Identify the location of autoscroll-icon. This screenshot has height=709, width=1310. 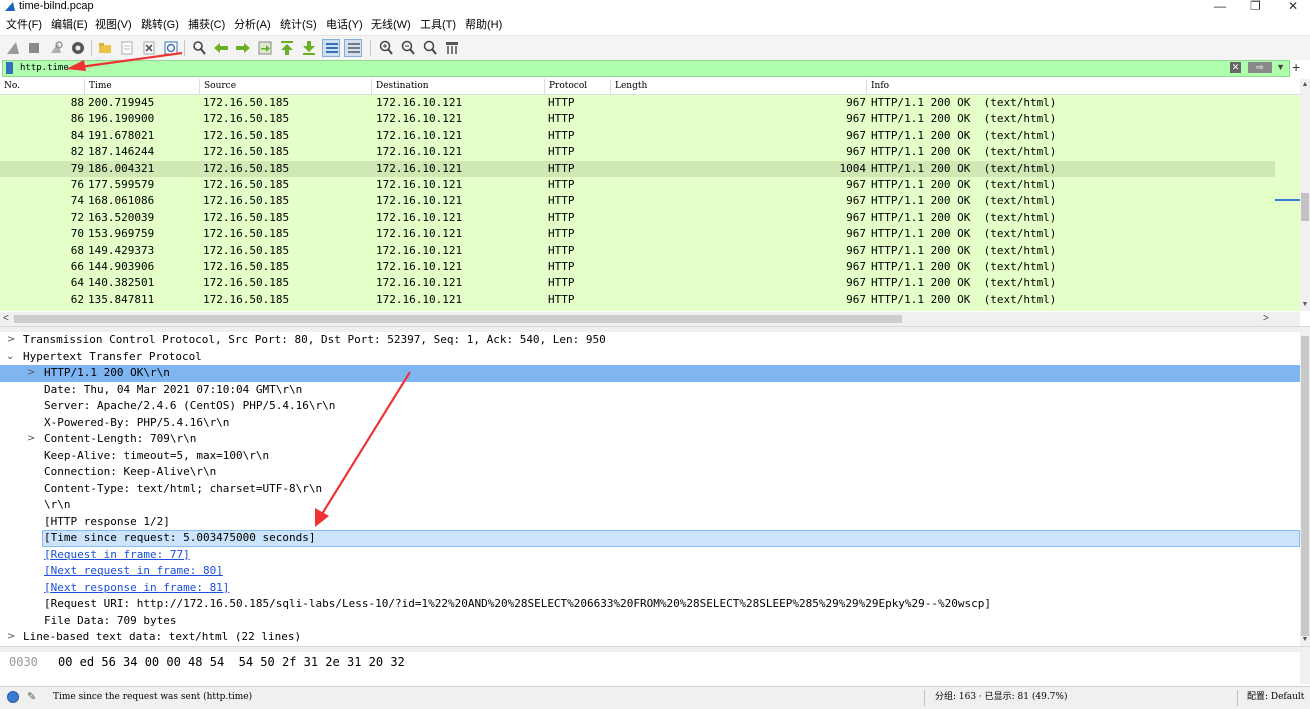
(331, 48).